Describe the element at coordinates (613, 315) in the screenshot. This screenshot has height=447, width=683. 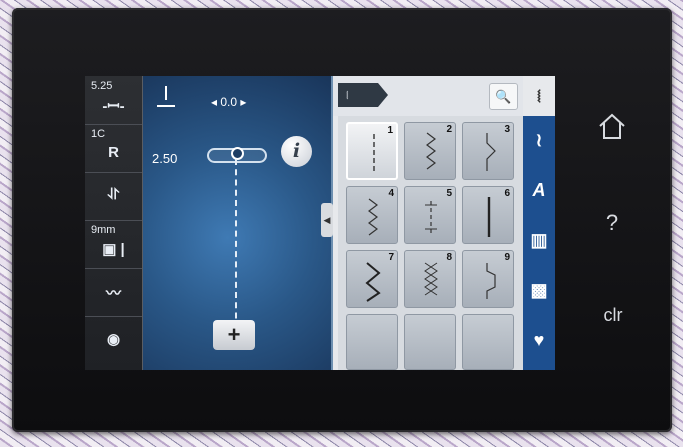
I see `clear-button: clr` at that location.